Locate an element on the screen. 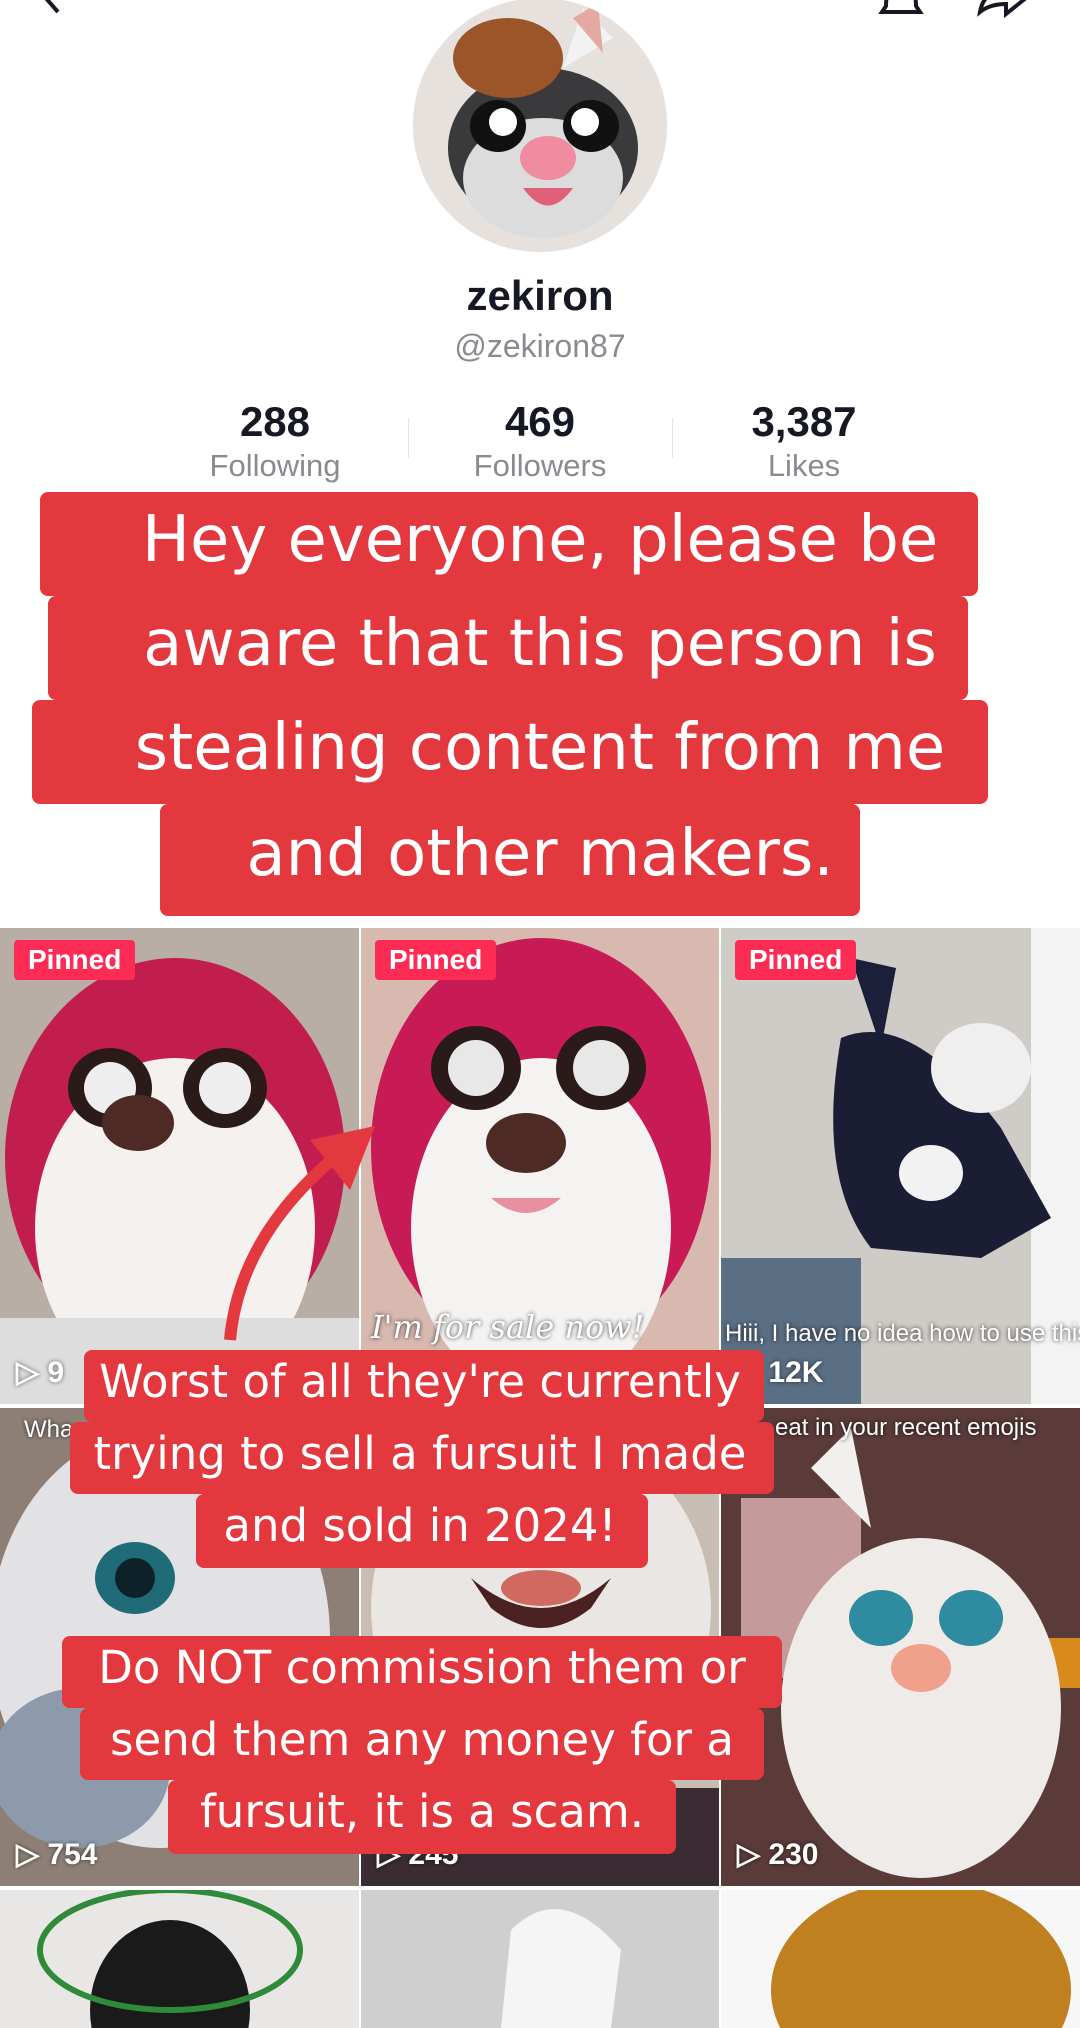 This screenshot has width=1080, height=2028. warning-text-line: and sold in 2024! is located at coordinates (420, 1525).